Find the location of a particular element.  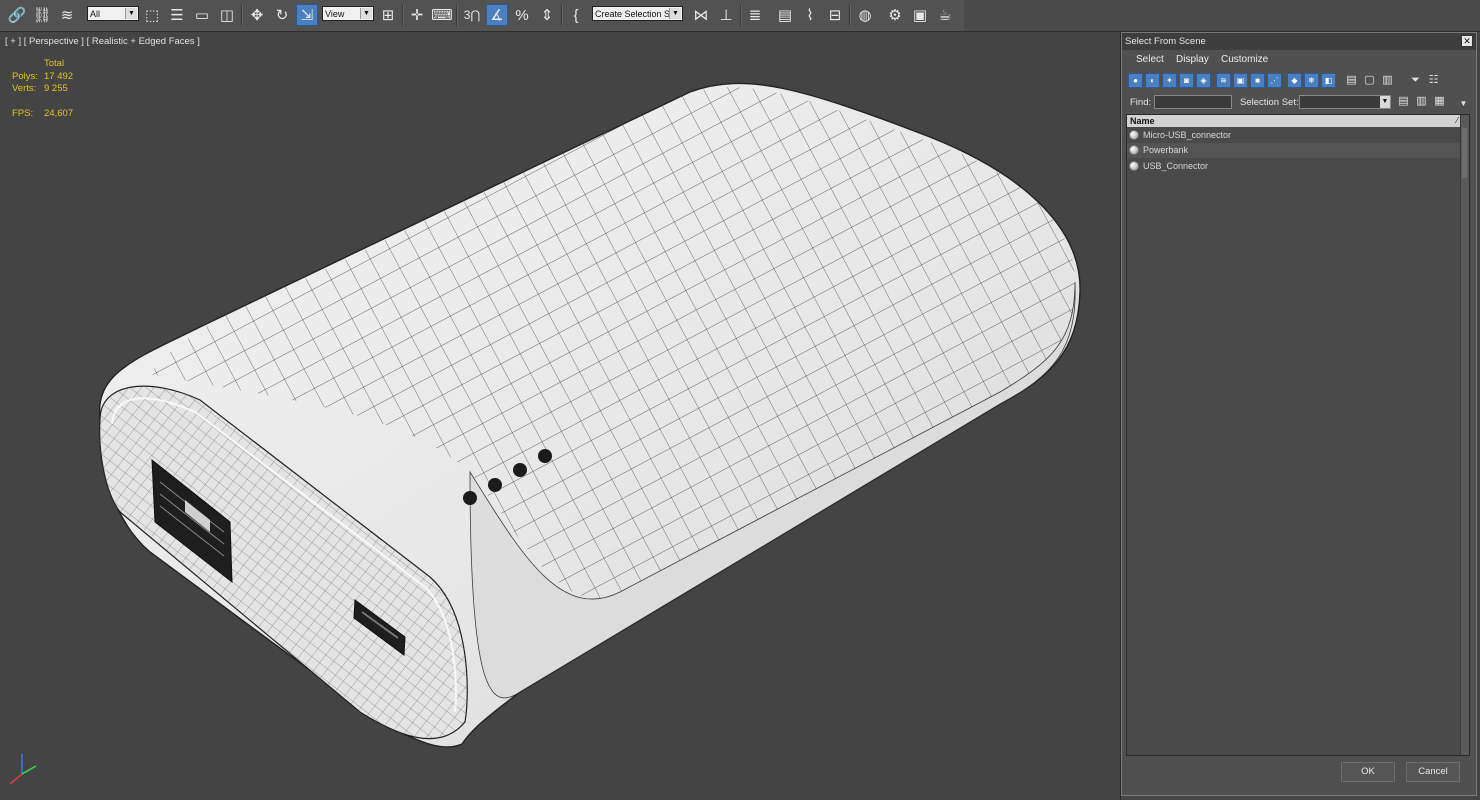

menu-select: Select is located at coordinates (1150, 59).